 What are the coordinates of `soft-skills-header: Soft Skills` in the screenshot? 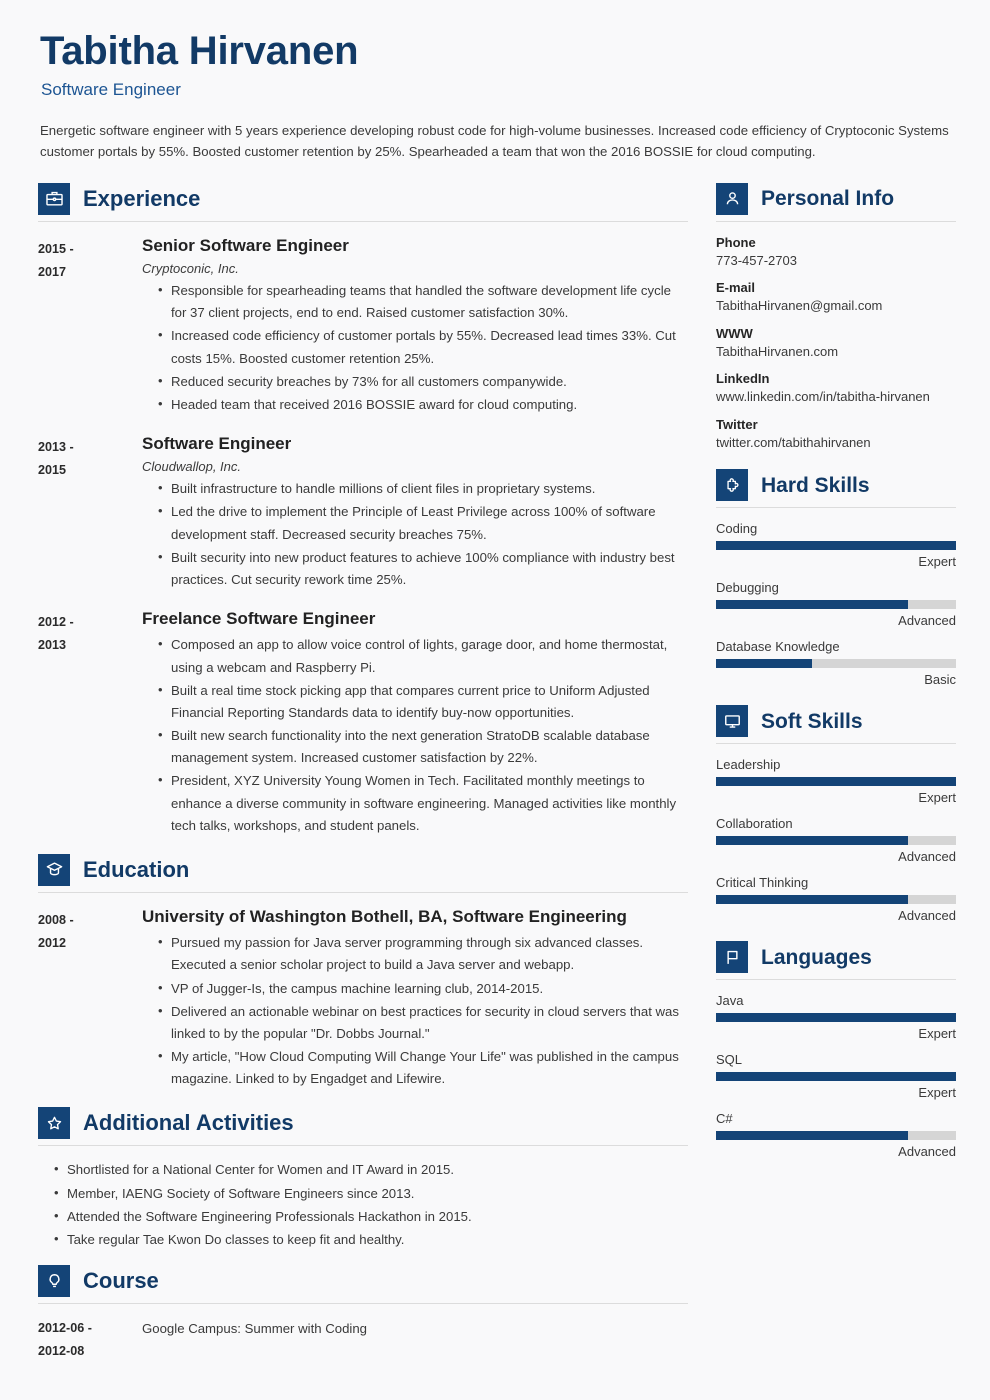 It's located at (836, 721).